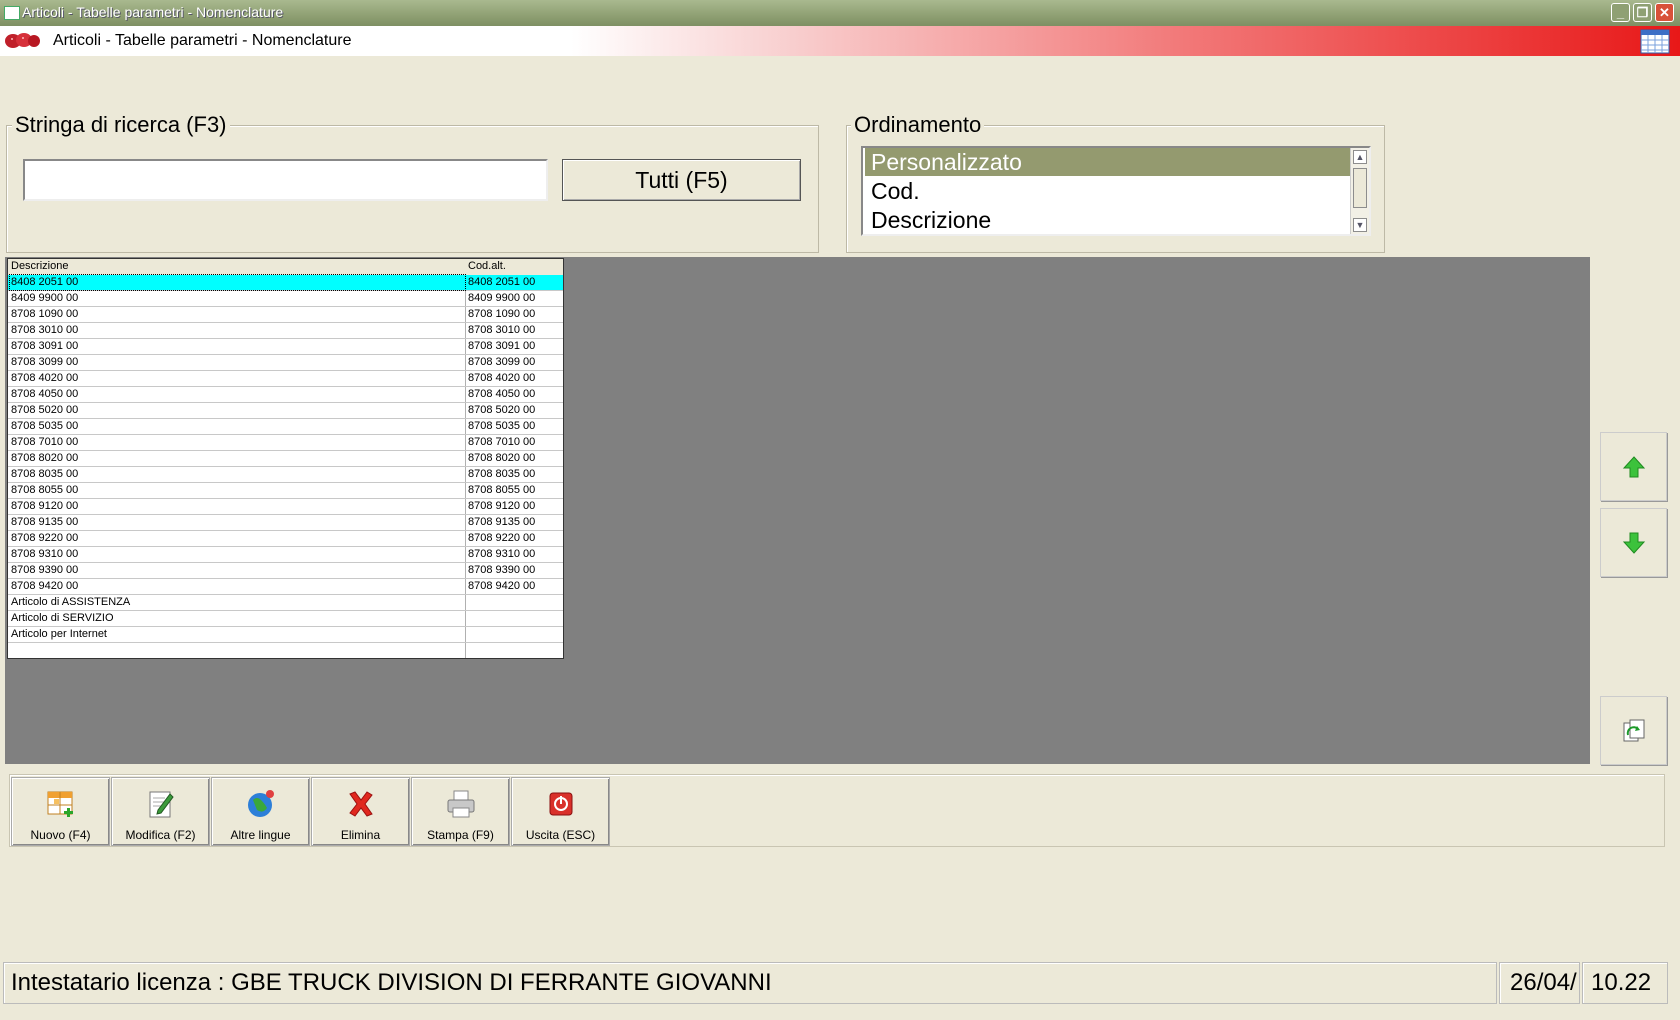 This screenshot has width=1680, height=1020. What do you see at coordinates (1109, 191) in the screenshot?
I see `sort-option-cod: Cod.` at bounding box center [1109, 191].